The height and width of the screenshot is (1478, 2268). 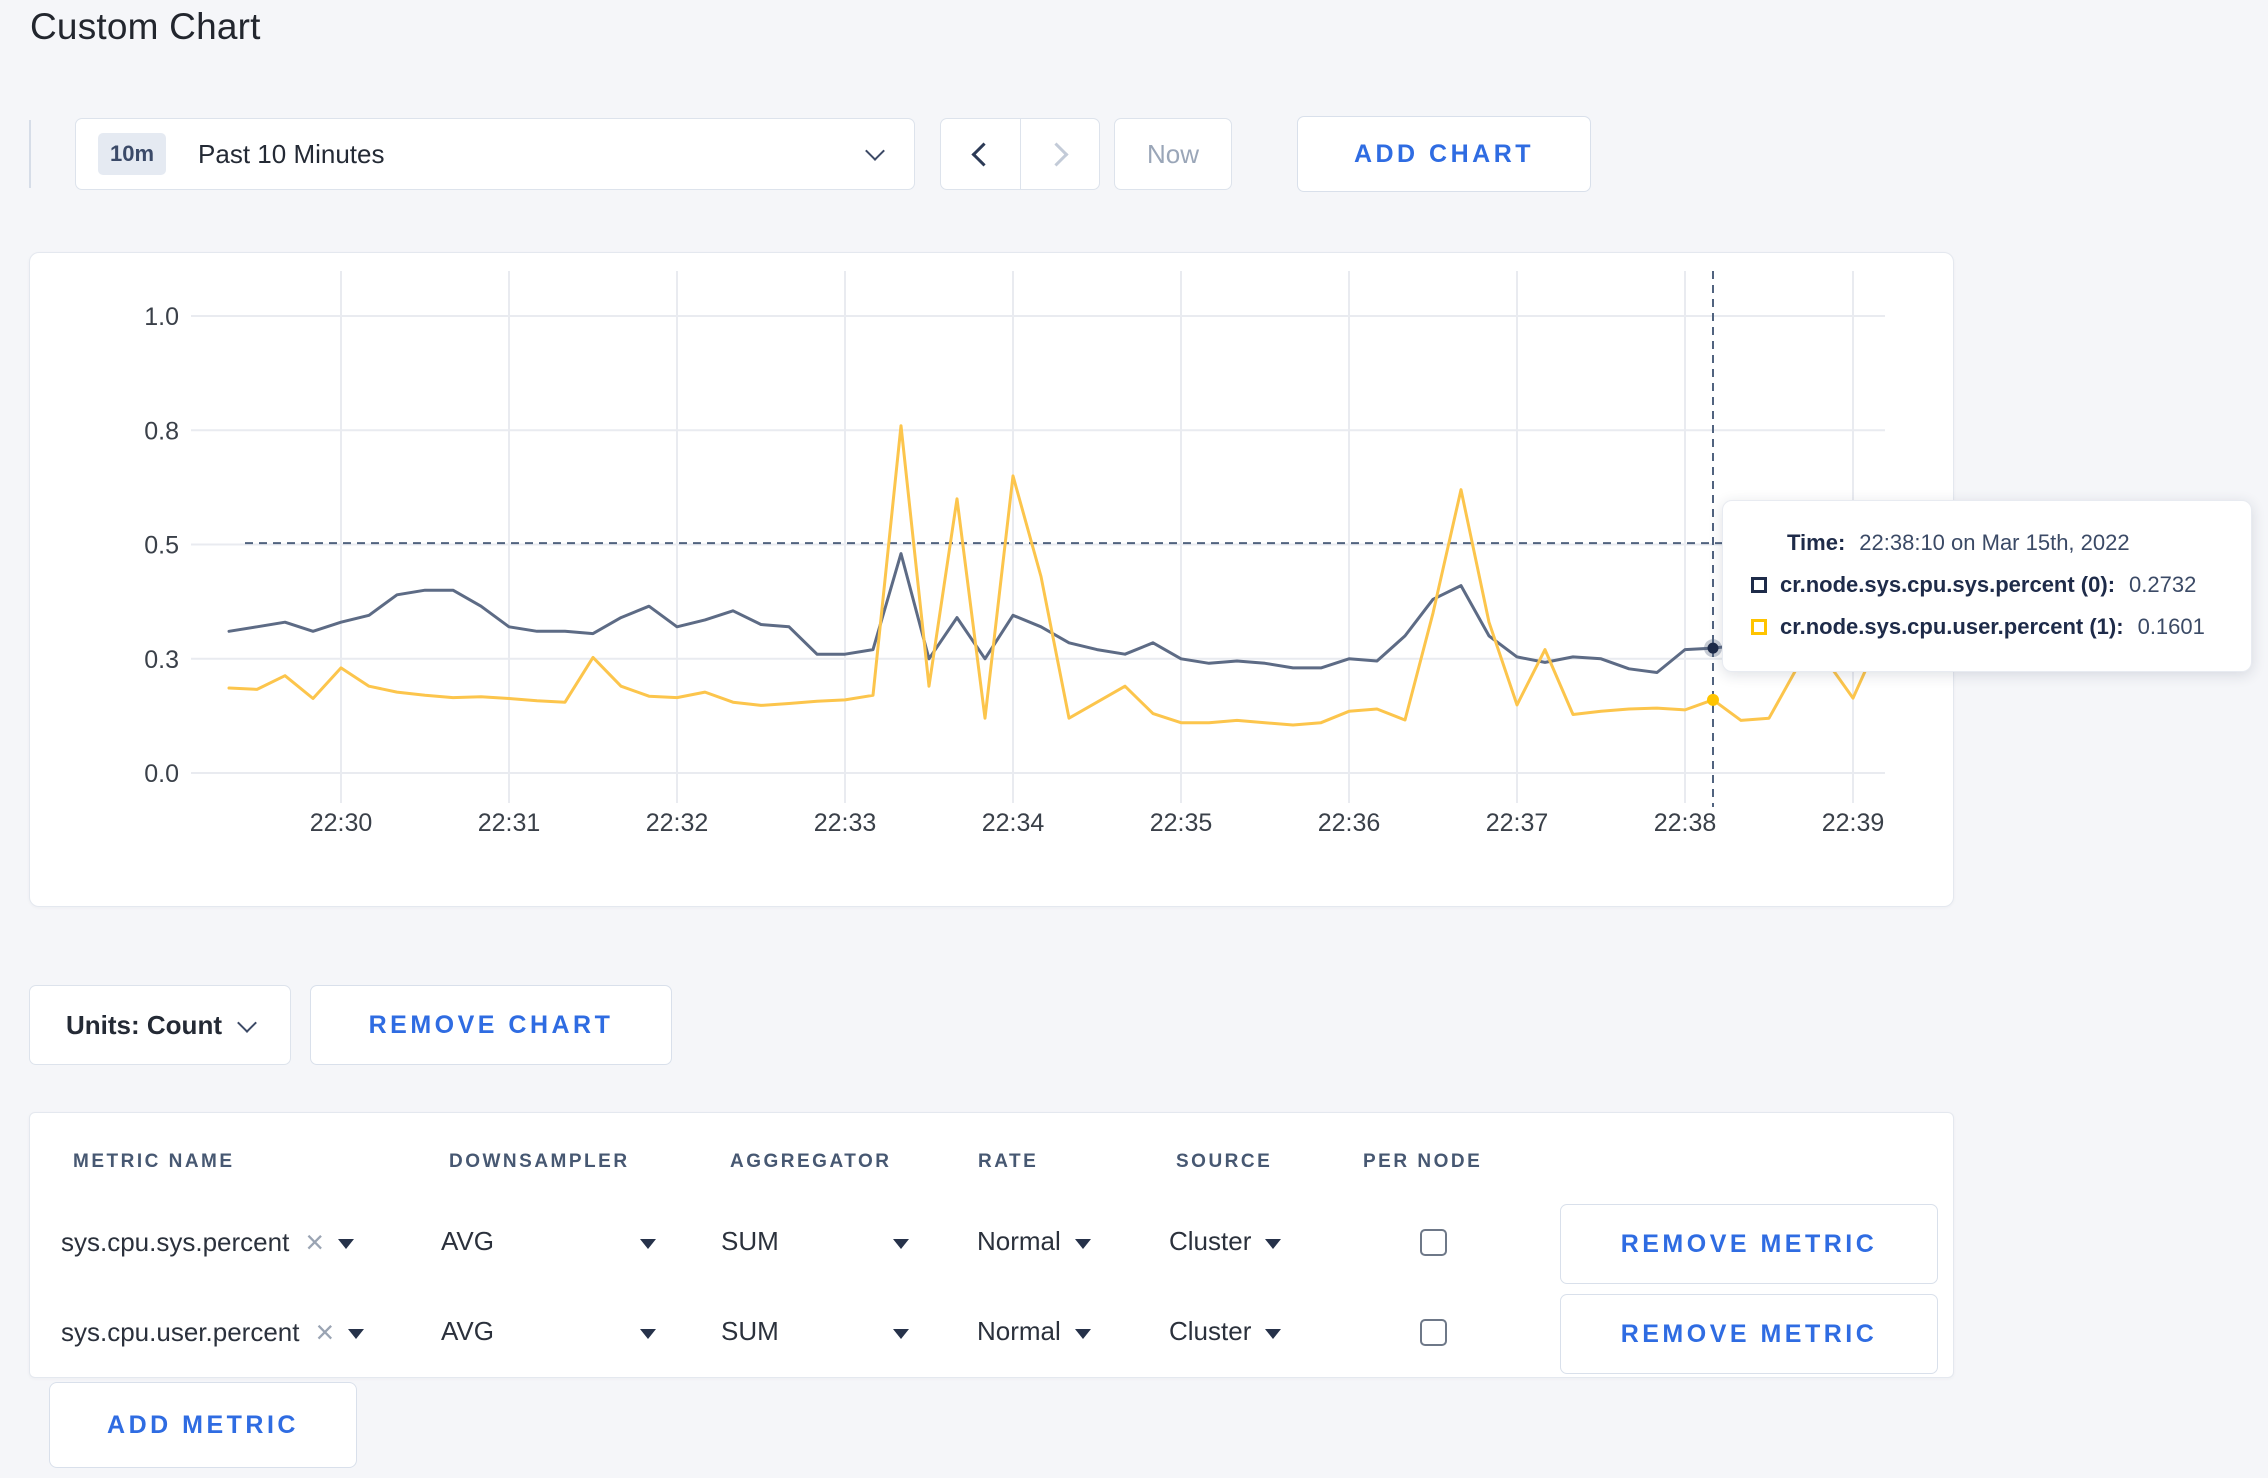 What do you see at coordinates (1013, 823) in the screenshot?
I see `x-tick-label: 22:34` at bounding box center [1013, 823].